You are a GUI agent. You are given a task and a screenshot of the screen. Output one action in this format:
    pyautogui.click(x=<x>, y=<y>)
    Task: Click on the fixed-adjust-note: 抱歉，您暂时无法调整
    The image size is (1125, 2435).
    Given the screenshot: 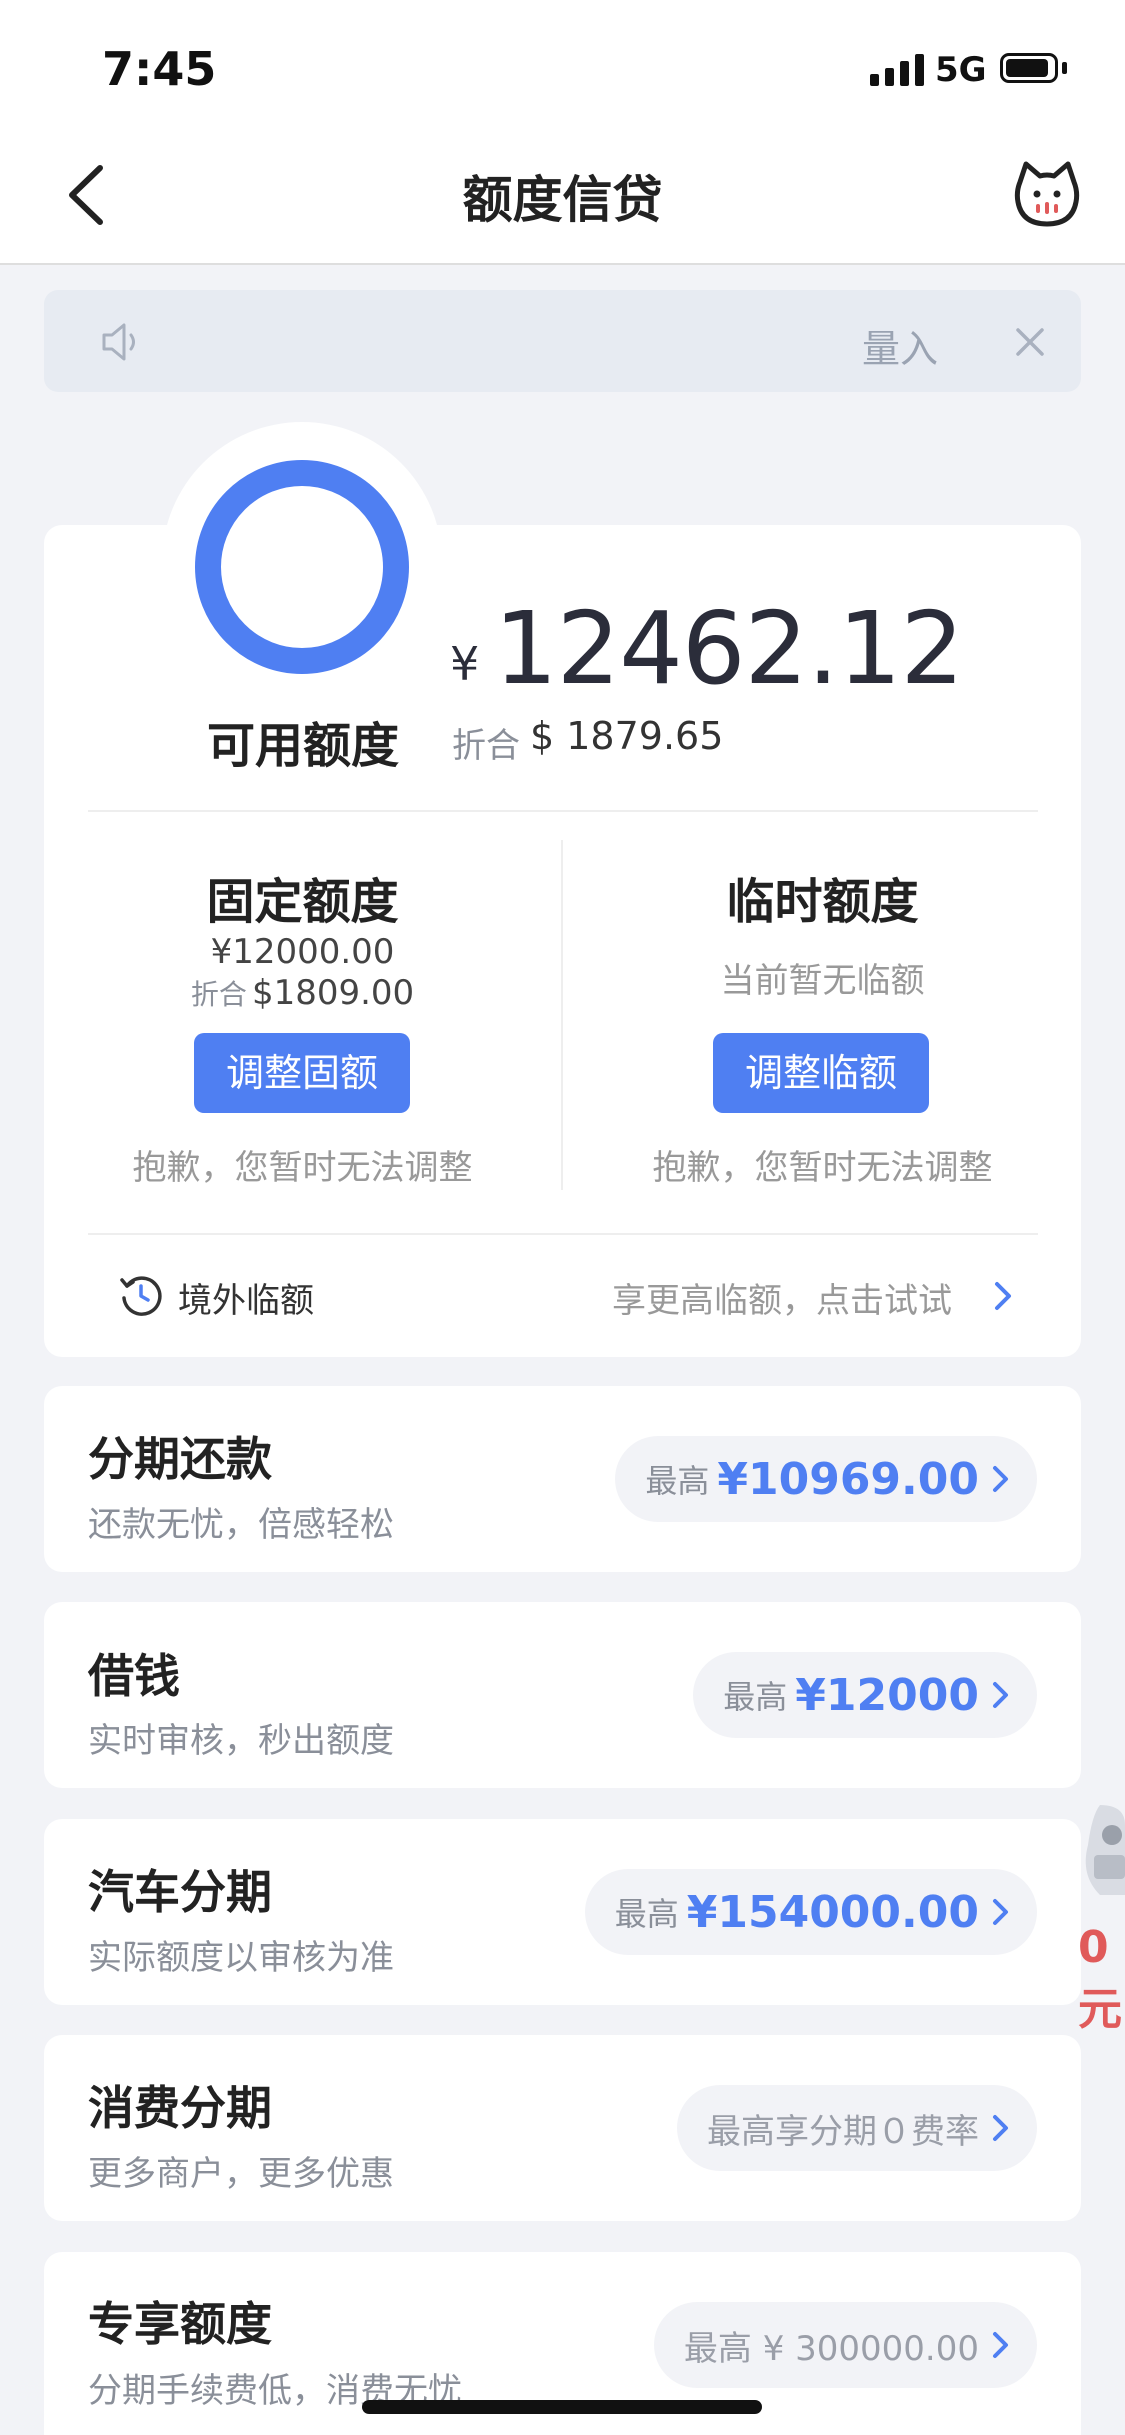 What is the action you would take?
    pyautogui.click(x=302, y=1168)
    